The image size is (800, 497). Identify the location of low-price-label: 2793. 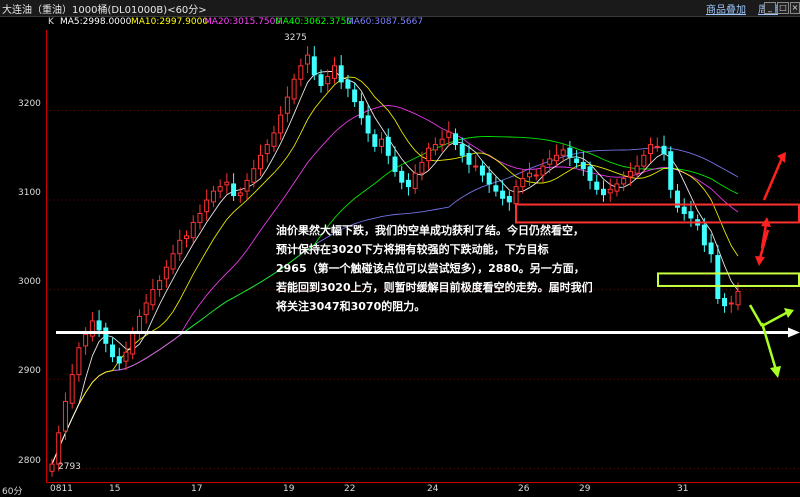
(69, 467).